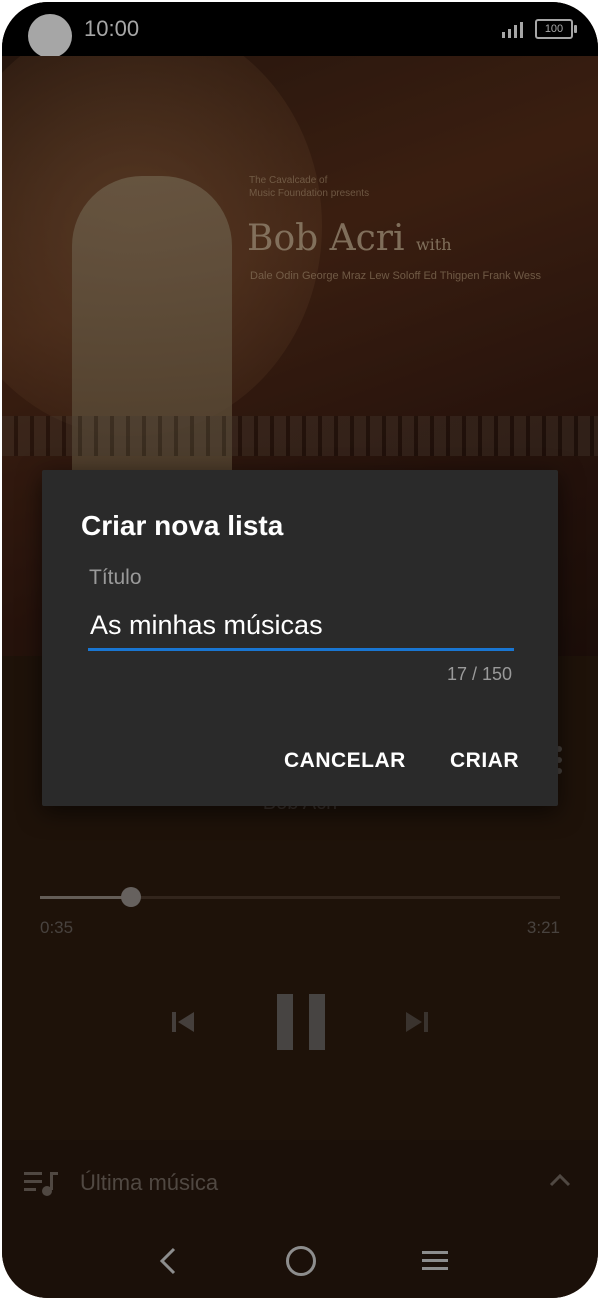 This screenshot has height=1300, width=600. I want to click on dialog-title: Criar nova lista, so click(182, 525).